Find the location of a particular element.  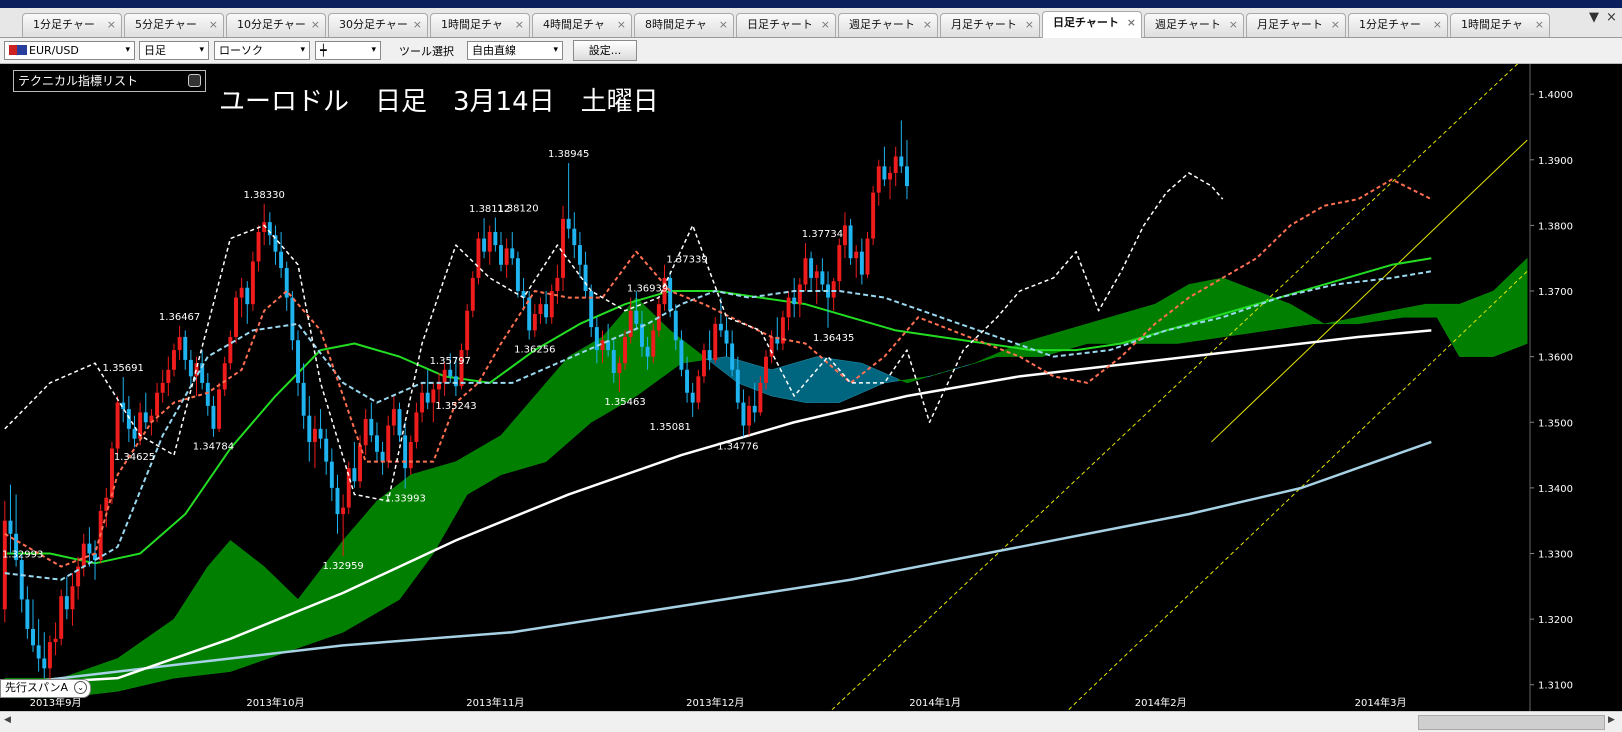

chart-tab: 30分足チャー × is located at coordinates (378, 25).